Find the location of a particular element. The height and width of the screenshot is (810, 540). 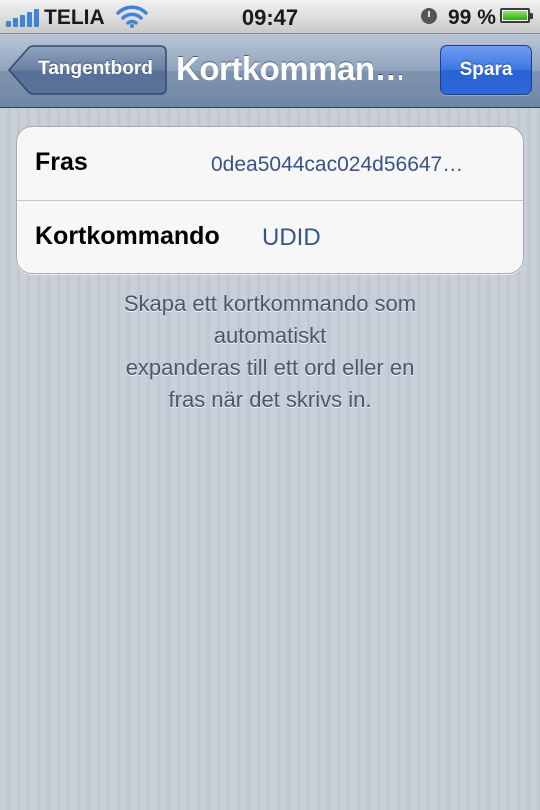

battery-percentage: 99 % is located at coordinates (472, 17).